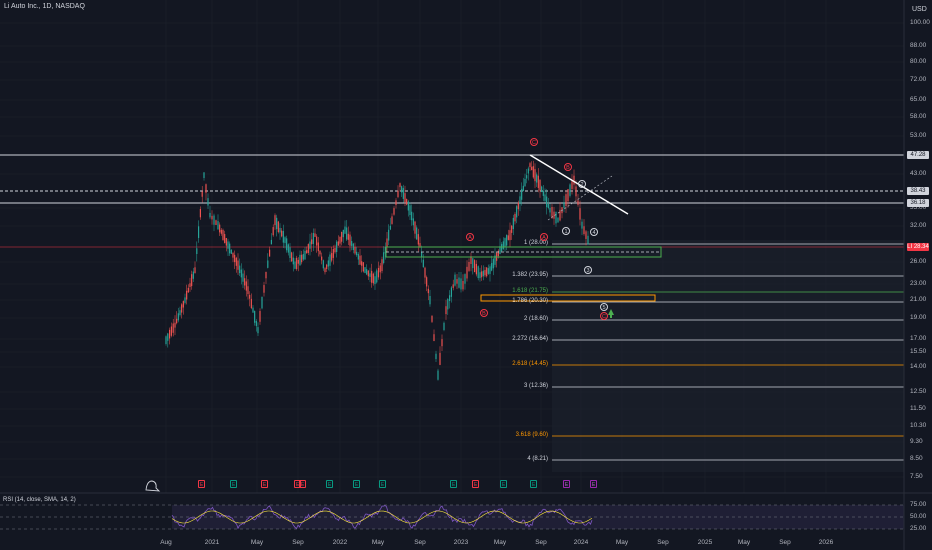 The image size is (932, 550). I want to click on time-tick: 2023, so click(461, 542).